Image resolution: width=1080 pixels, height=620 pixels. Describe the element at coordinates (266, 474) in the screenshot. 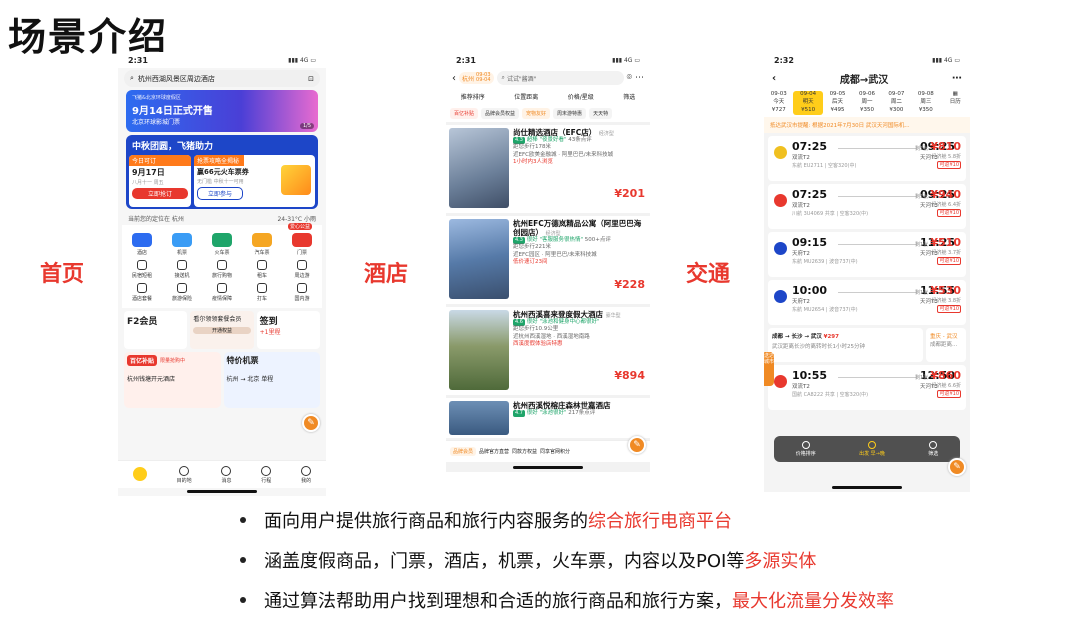

I see `tab-trips: 行程` at that location.